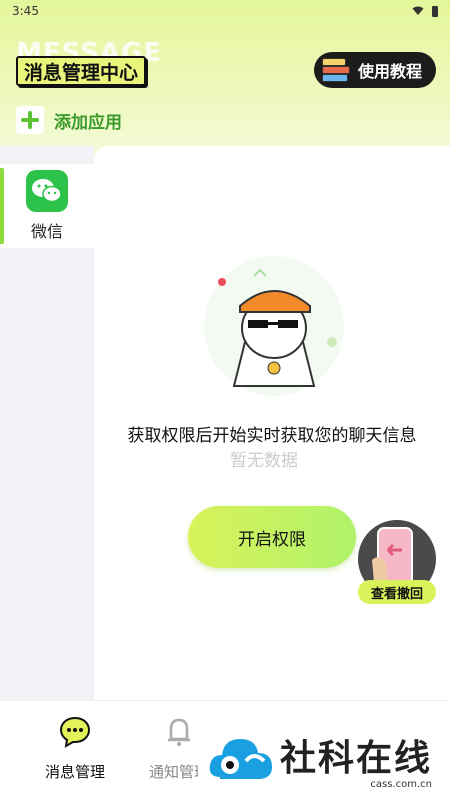 Image resolution: width=450 pixels, height=800 pixels. I want to click on tab-label: 消息管理, so click(74, 772).